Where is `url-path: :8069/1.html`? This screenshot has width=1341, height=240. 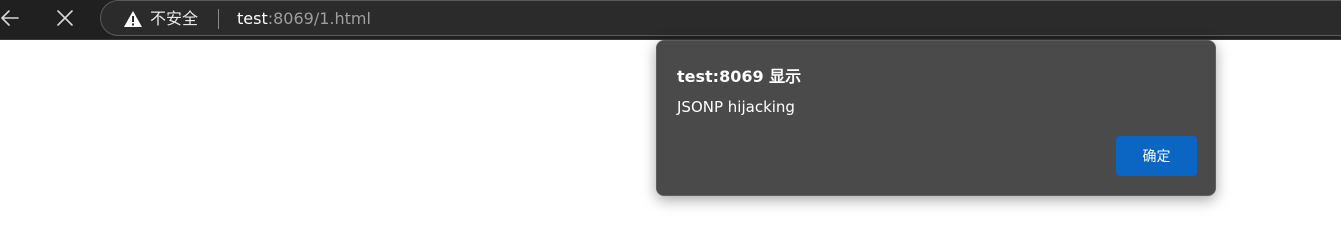 url-path: :8069/1.html is located at coordinates (319, 18).